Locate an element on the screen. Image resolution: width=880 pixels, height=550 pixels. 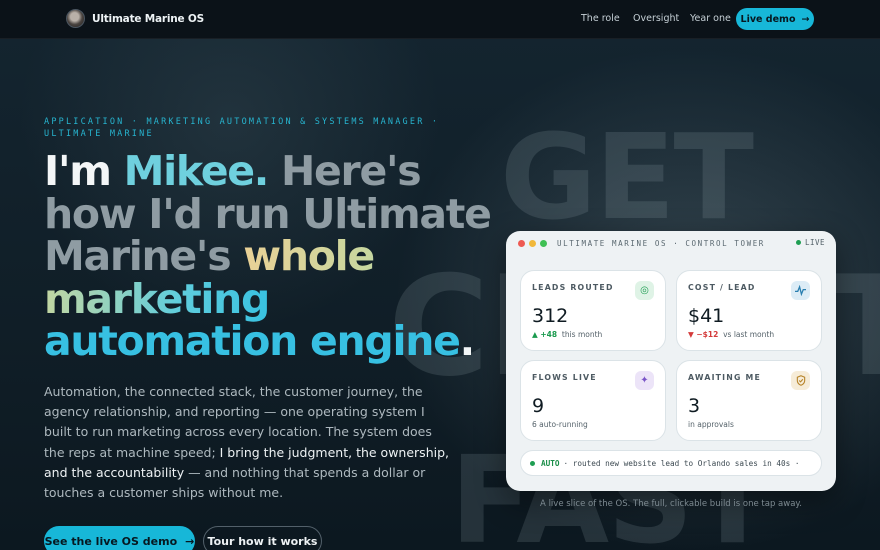
brand: Ultimate Marine OS is located at coordinates (135, 18).